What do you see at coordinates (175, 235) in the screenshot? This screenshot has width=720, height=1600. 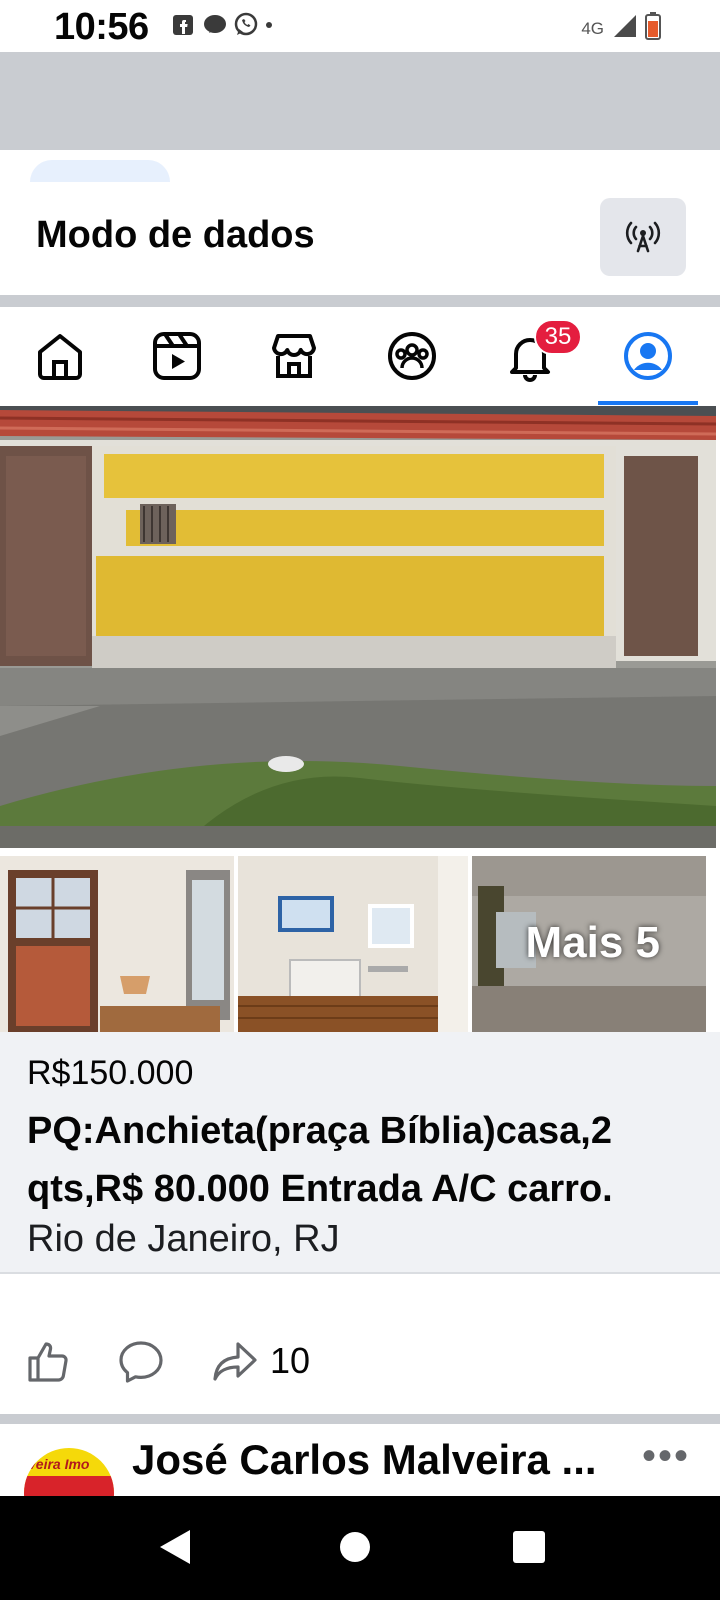 I see `data-mode-title: Modo de dados` at bounding box center [175, 235].